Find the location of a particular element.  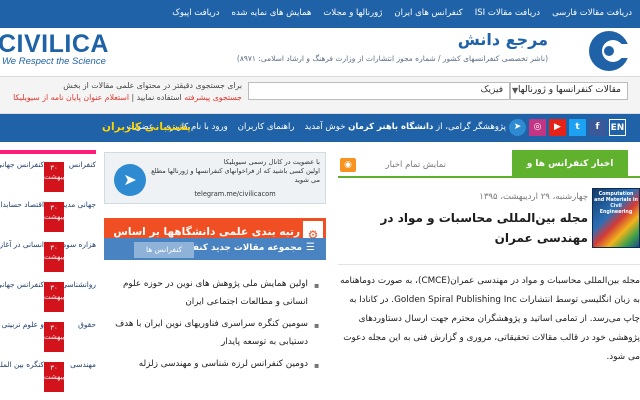

top-nav-isi-papers: دریافت مقالات ISI is located at coordinates (507, 13).